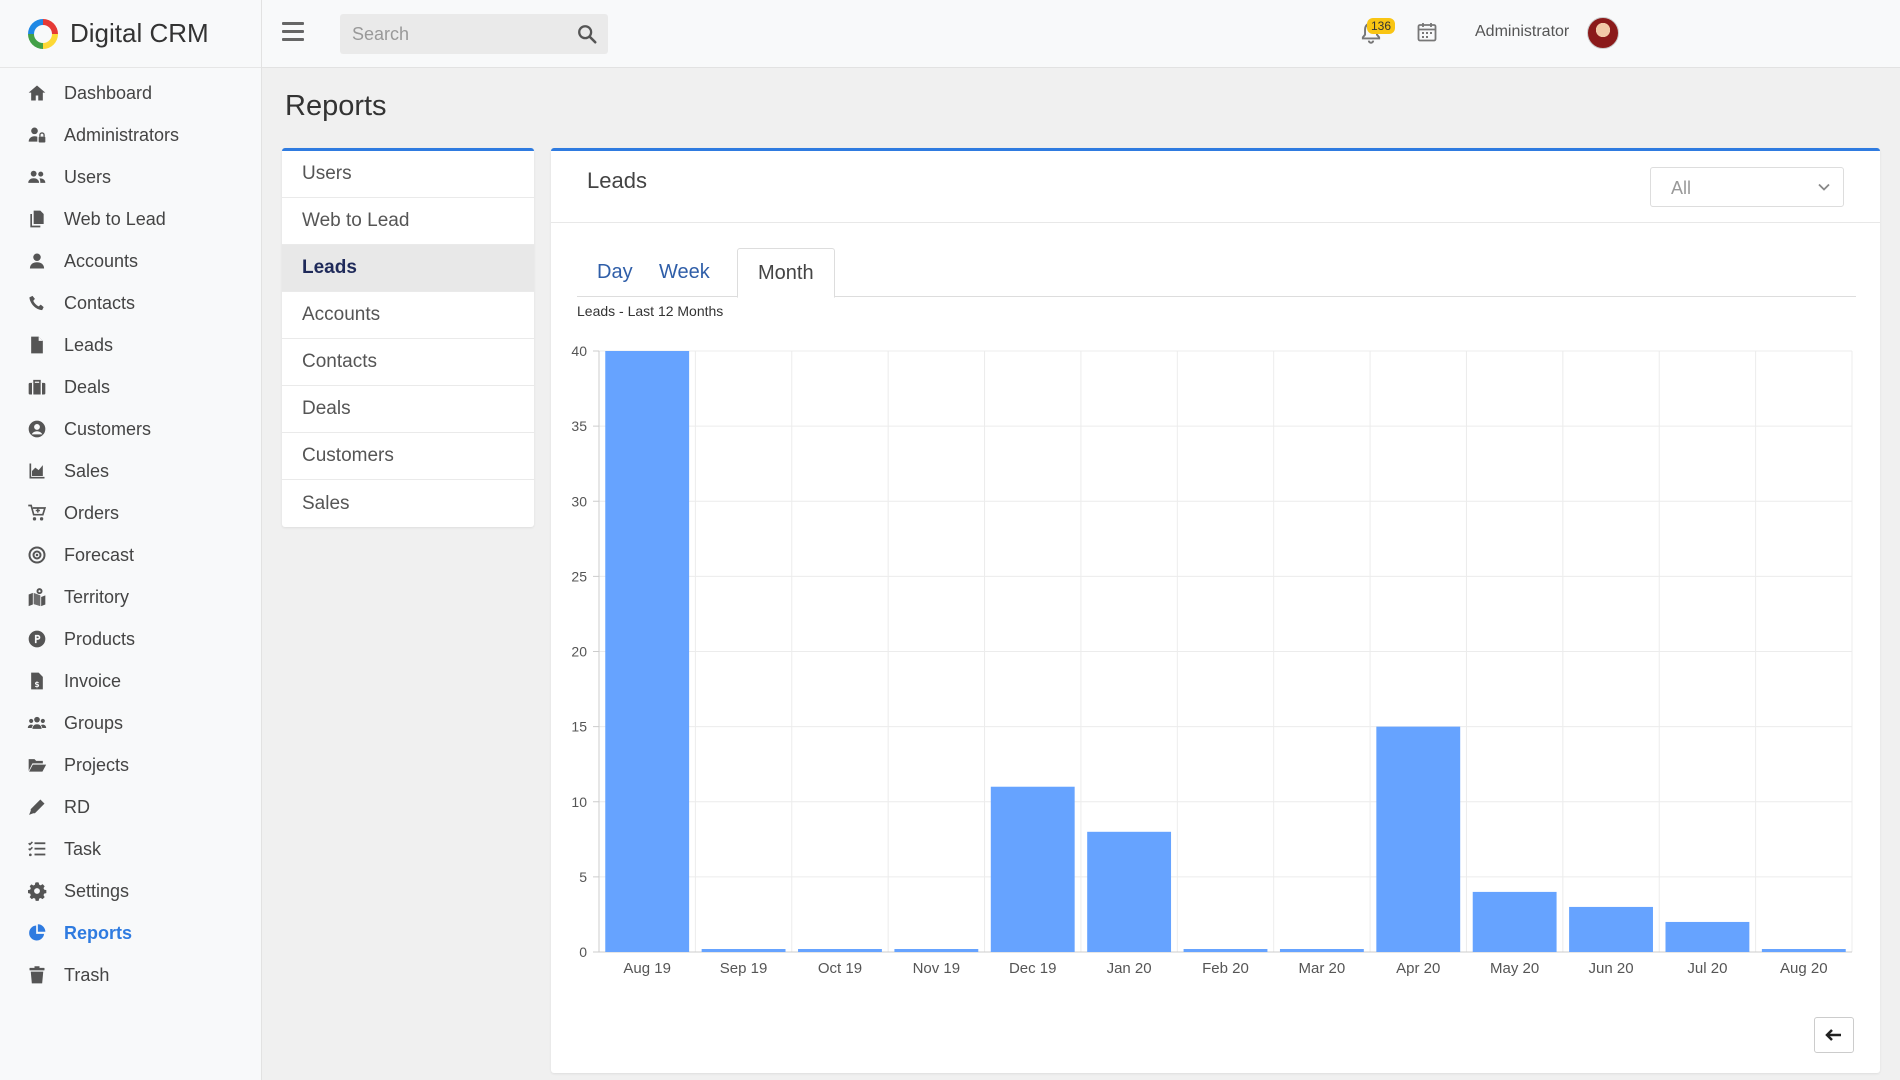 This screenshot has width=1900, height=1080. Describe the element at coordinates (647, 968) in the screenshot. I see `x-tick-label: Aug 19` at that location.